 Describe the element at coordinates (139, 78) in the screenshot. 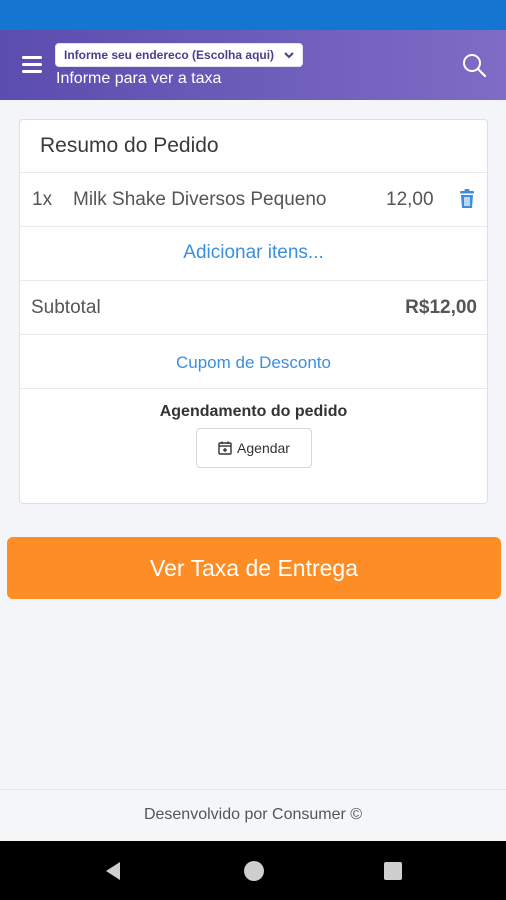

I see `header-subtitle: Informe para ver a taxa` at that location.